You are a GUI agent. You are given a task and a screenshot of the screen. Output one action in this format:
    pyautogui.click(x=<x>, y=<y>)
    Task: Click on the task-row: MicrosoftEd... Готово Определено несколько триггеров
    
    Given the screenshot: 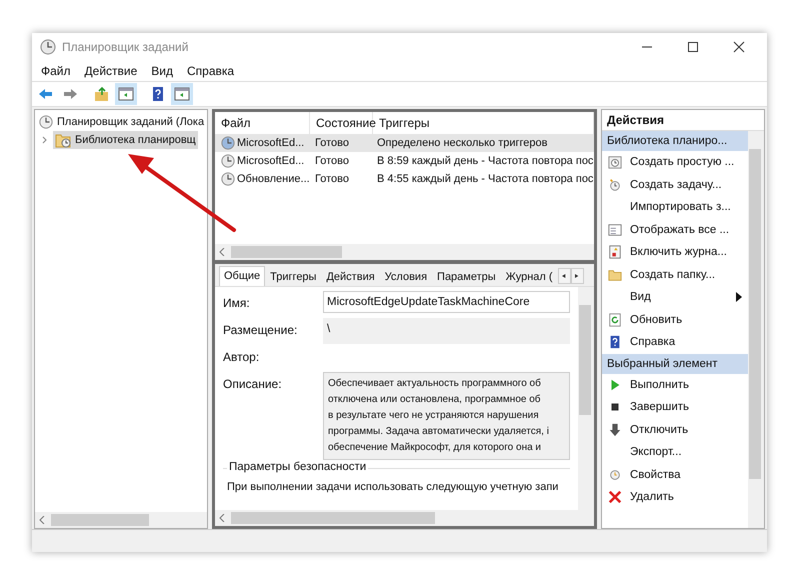 What is the action you would take?
    pyautogui.click(x=404, y=143)
    